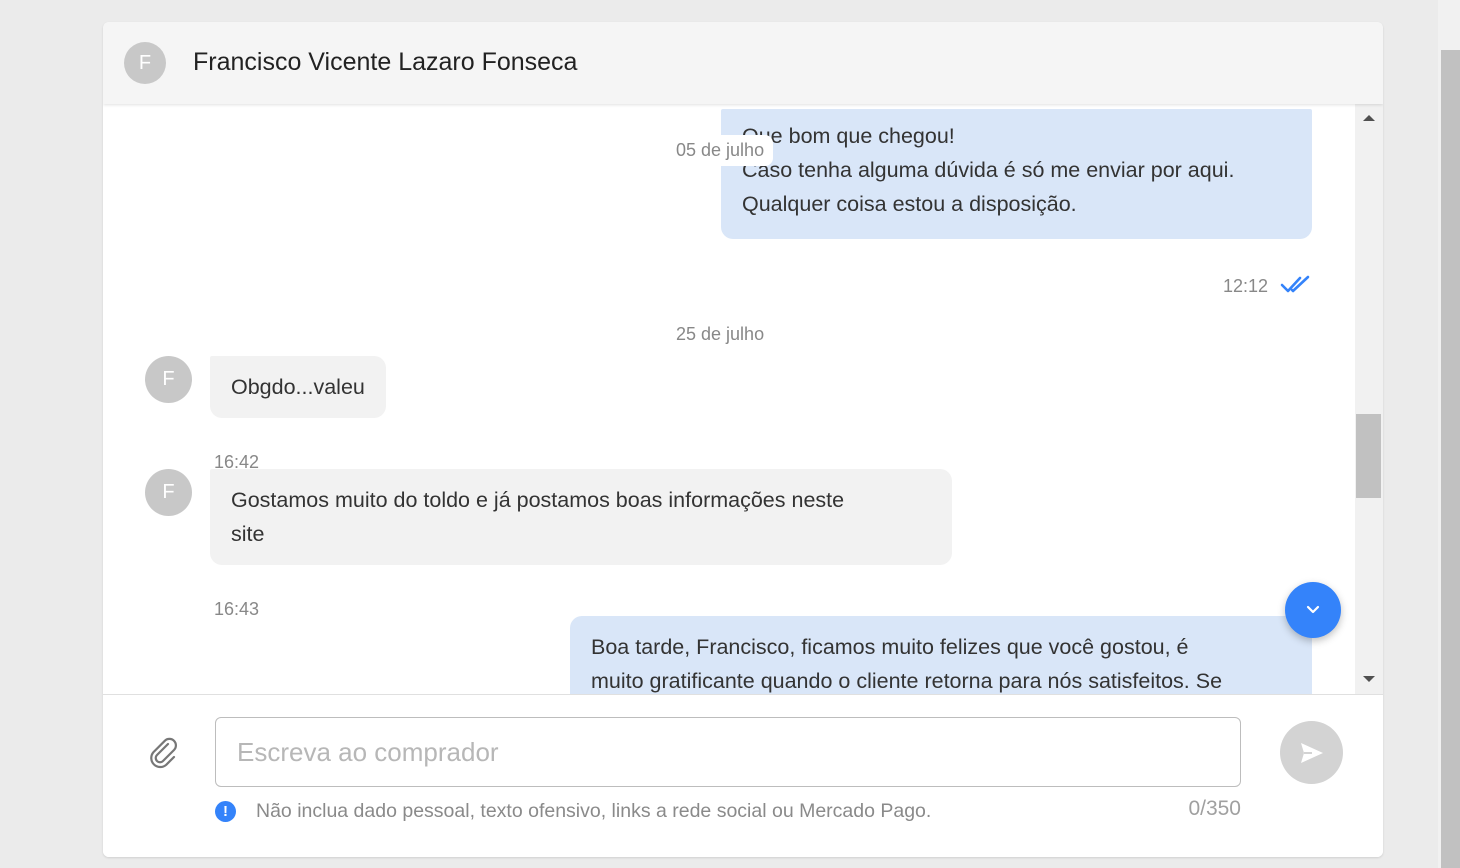 The height and width of the screenshot is (868, 1460). Describe the element at coordinates (1369, 679) in the screenshot. I see `scroll-down-arrow` at that location.